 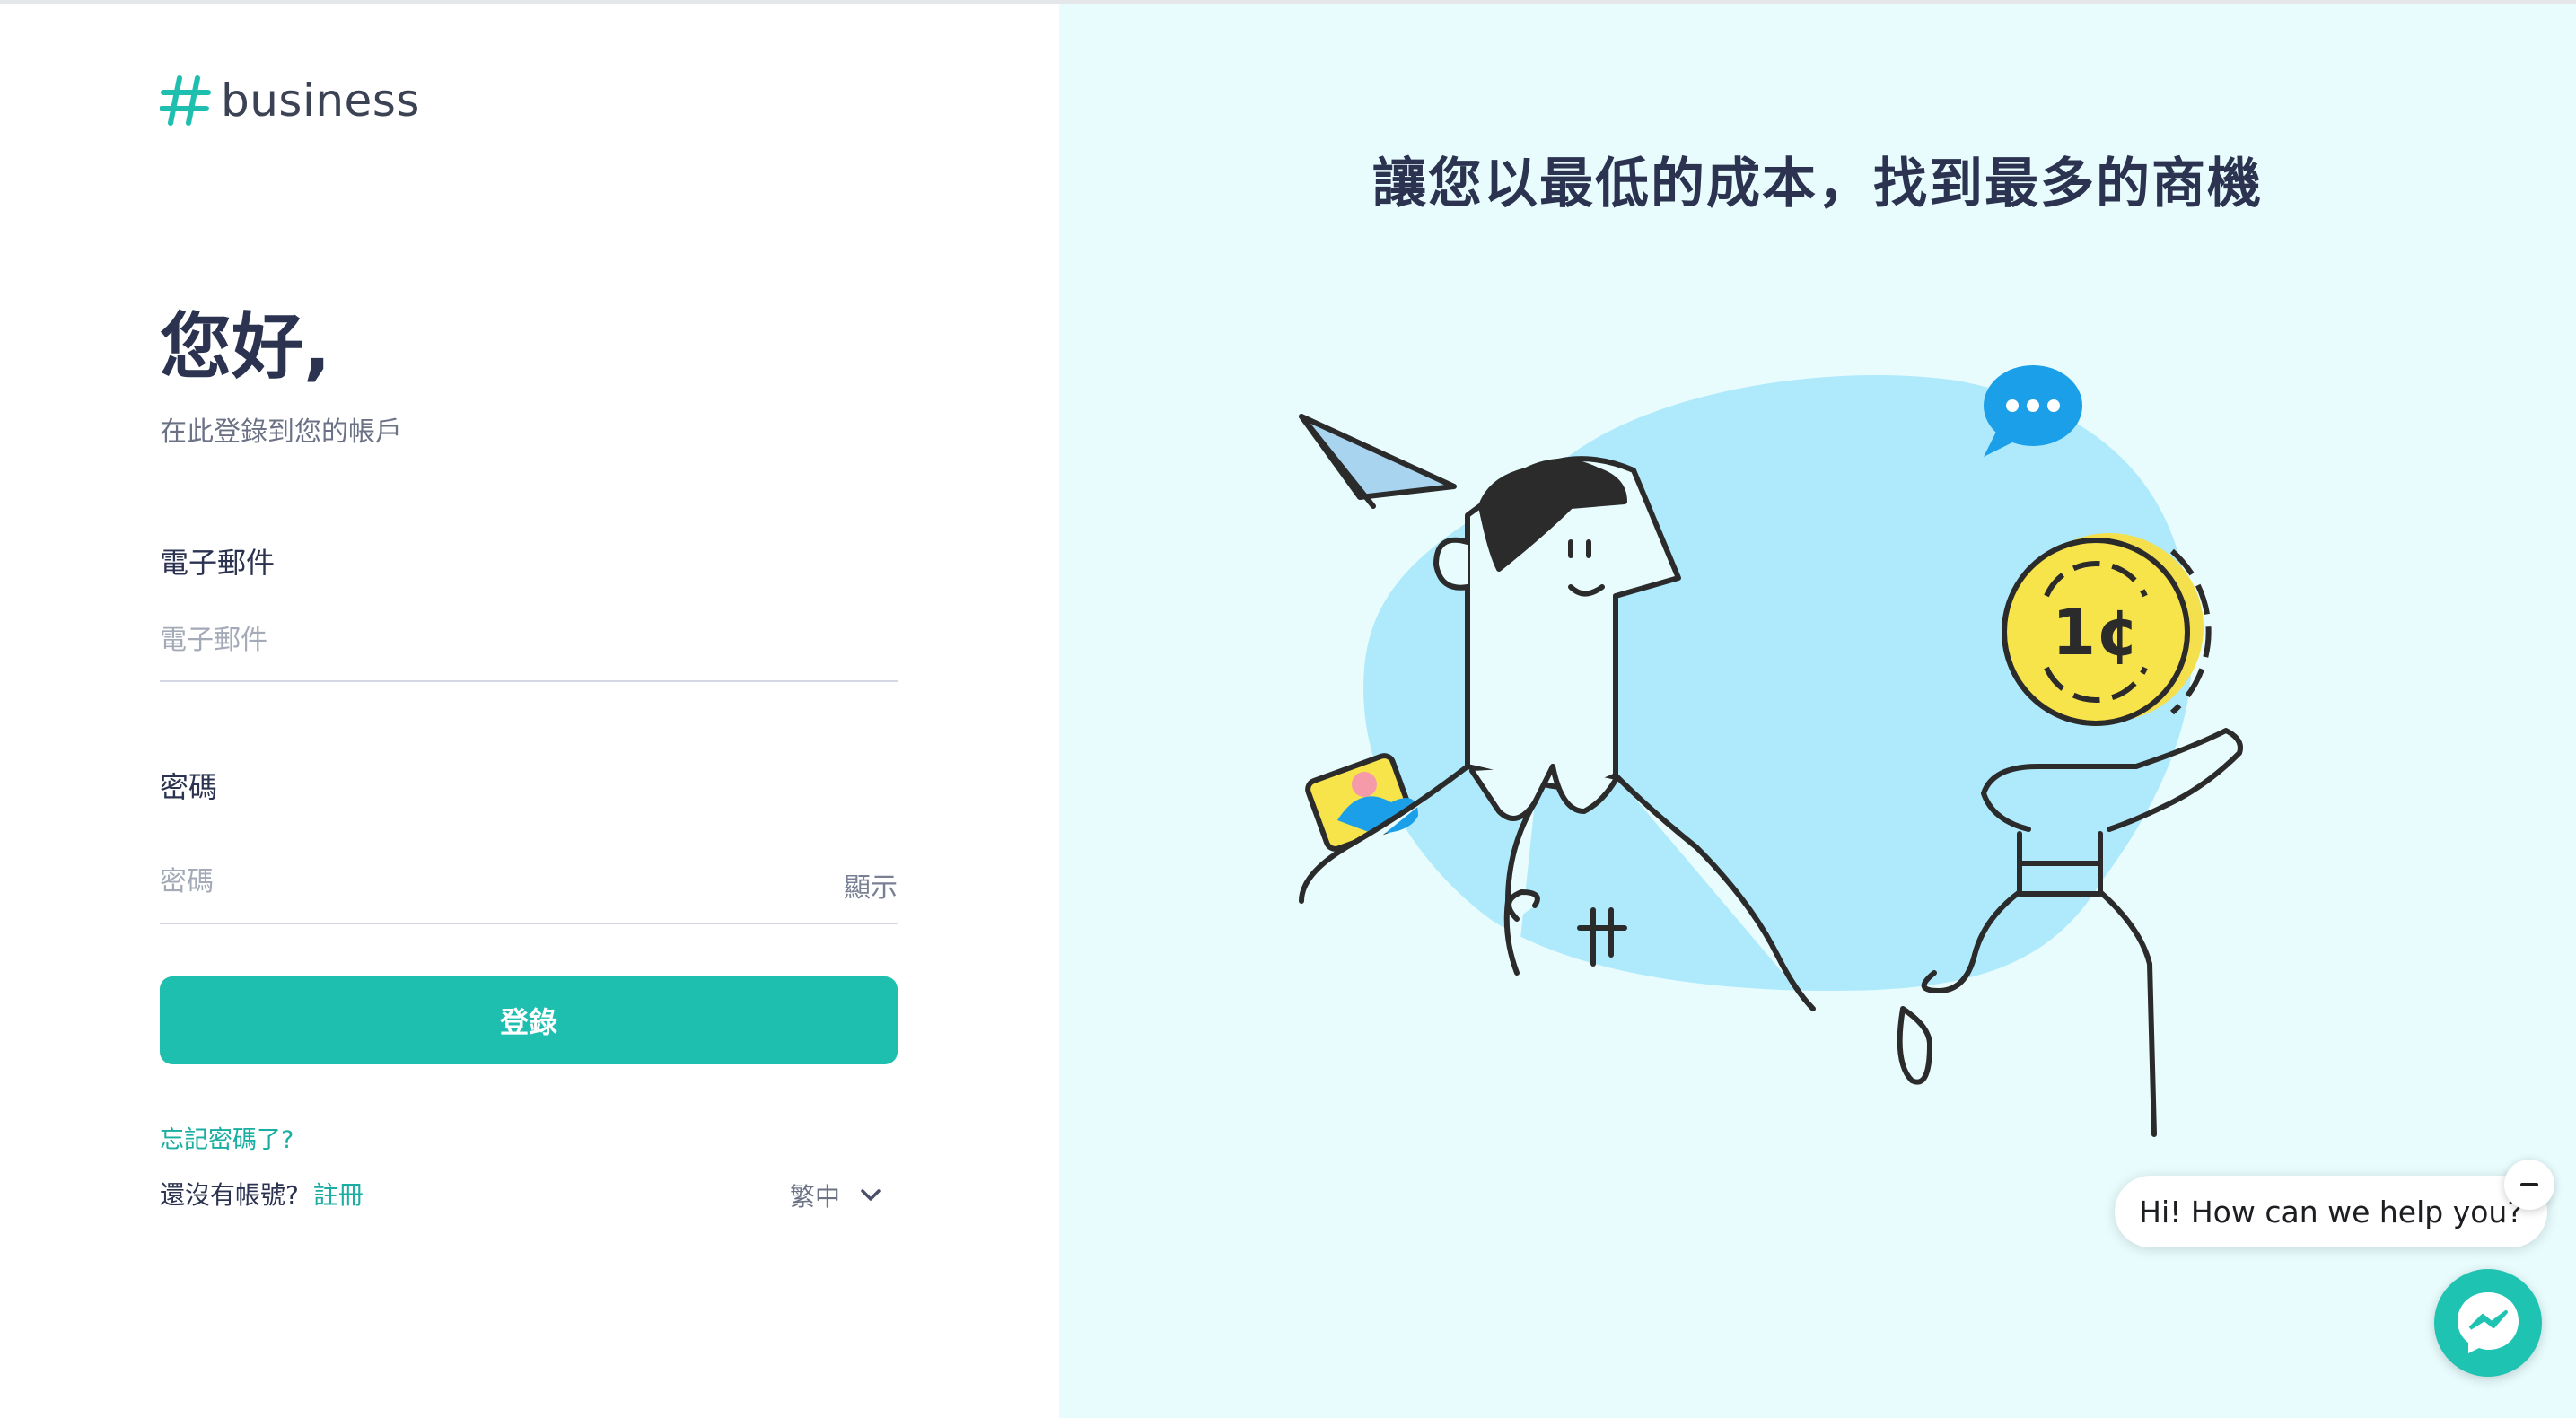 I want to click on language-selector: 繁中, so click(x=835, y=1195).